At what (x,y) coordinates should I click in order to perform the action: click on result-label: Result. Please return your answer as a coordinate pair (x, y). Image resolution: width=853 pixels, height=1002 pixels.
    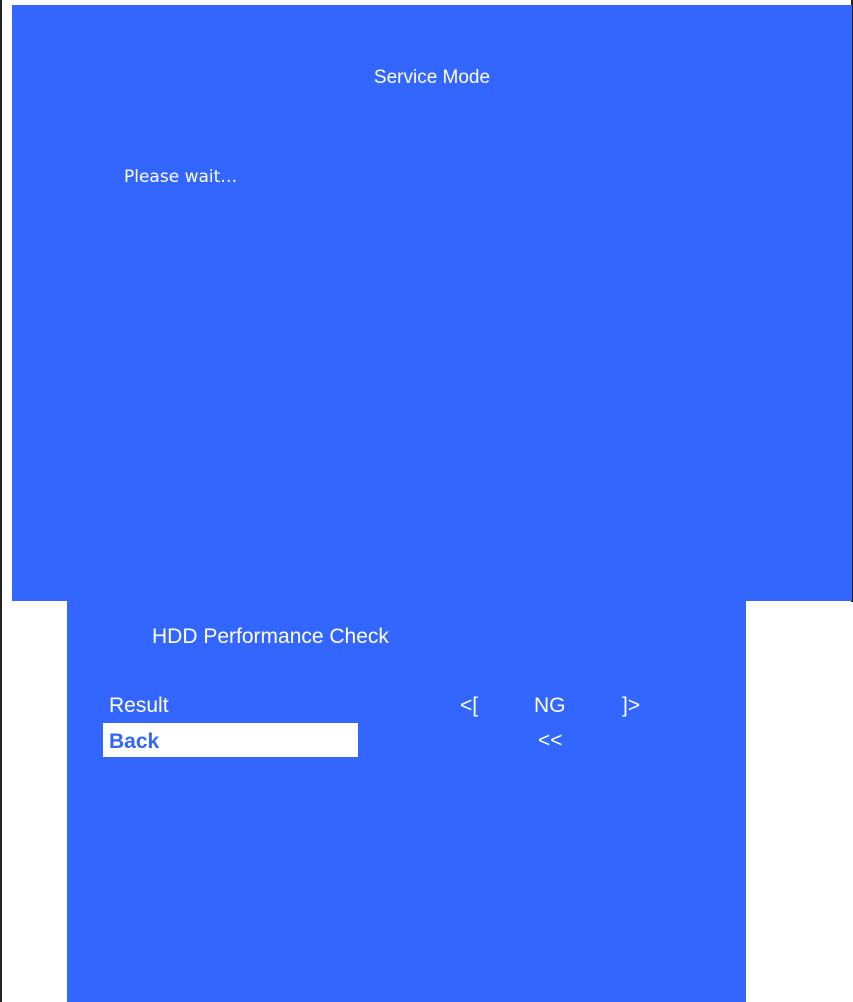
    Looking at the image, I should click on (139, 706).